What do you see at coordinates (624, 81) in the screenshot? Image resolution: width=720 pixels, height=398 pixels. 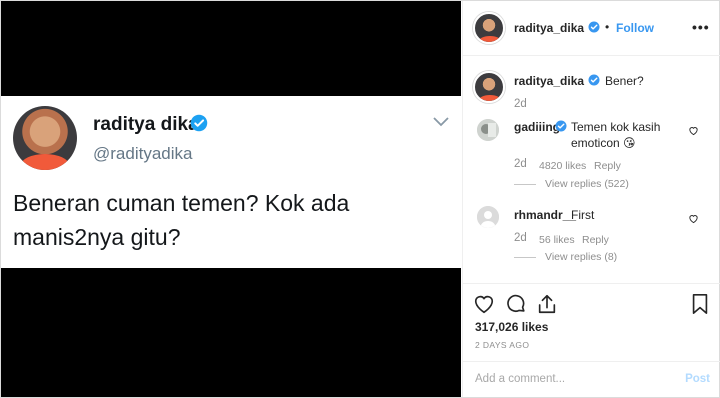 I see `caption-text: Bener?` at bounding box center [624, 81].